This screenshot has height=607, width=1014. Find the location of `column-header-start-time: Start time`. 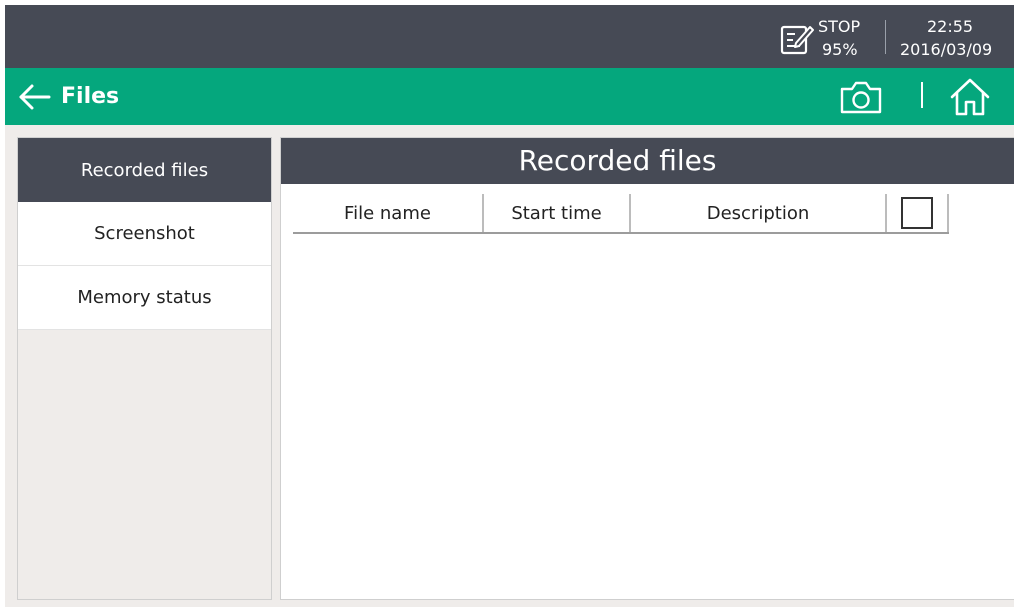

column-header-start-time: Start time is located at coordinates (557, 213).